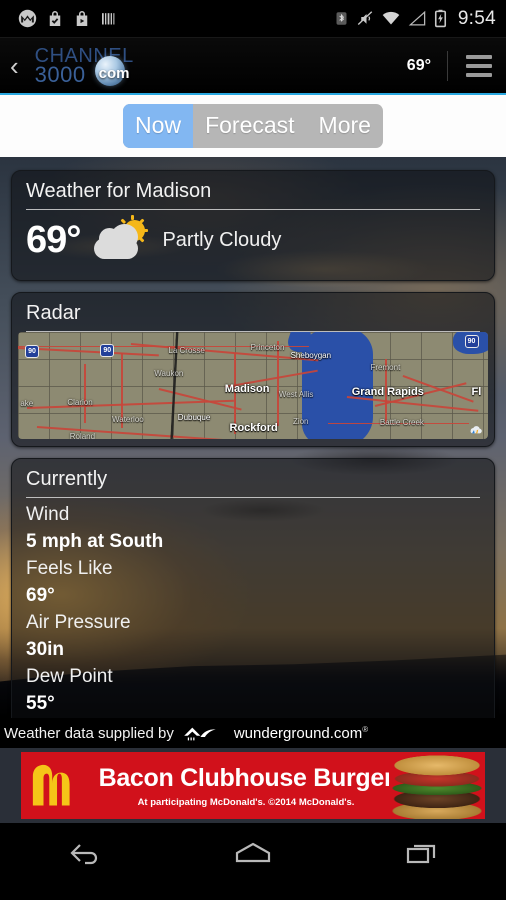 The height and width of the screenshot is (900, 506). Describe the element at coordinates (341, 18) in the screenshot. I see `bluetooth-icon` at that location.